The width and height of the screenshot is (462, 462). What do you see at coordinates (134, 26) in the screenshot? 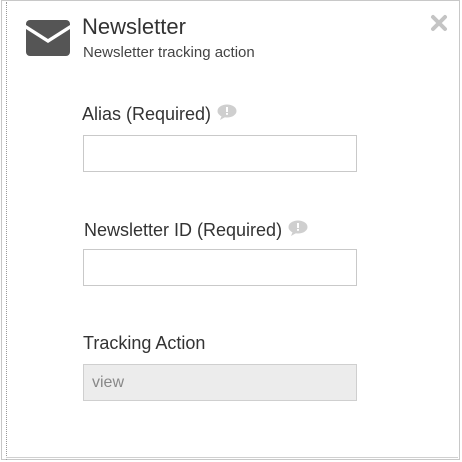
I see `panel-title: Newsletter` at bounding box center [134, 26].